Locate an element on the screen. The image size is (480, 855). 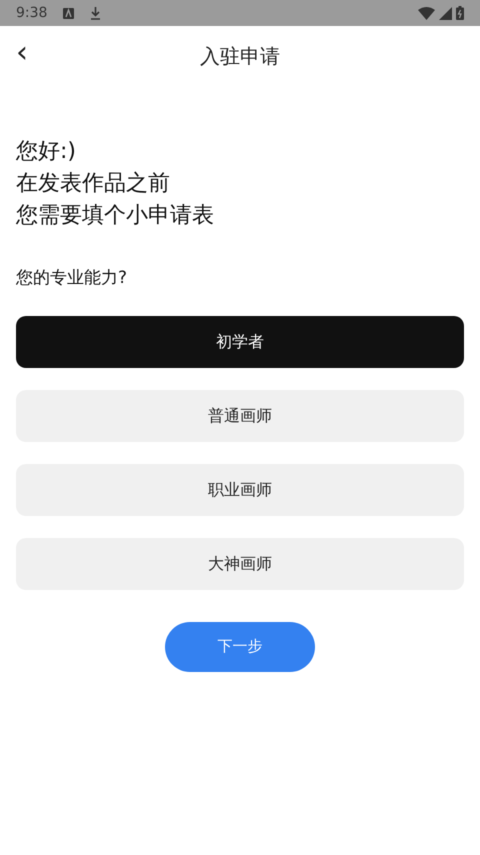
battery-icon is located at coordinates (460, 13).